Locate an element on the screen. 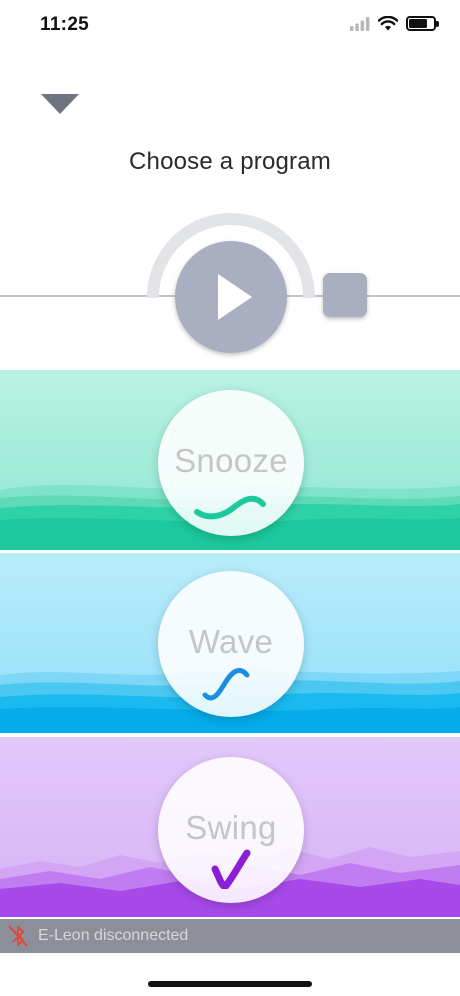 The width and height of the screenshot is (460, 996). status-icons is located at coordinates (394, 23).